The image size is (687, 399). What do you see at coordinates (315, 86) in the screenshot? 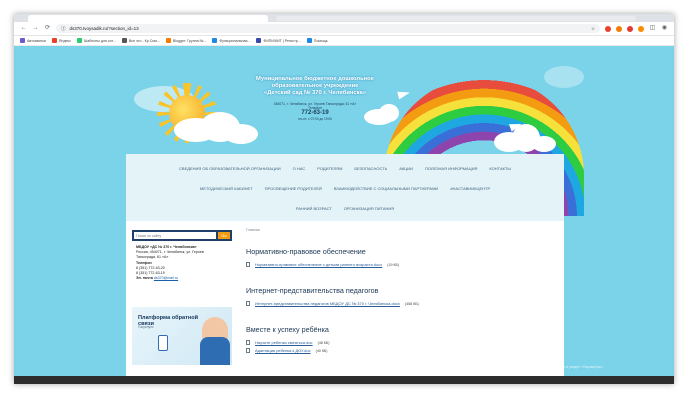
I see `site-title-line: образовательное учреждение` at bounding box center [315, 86].